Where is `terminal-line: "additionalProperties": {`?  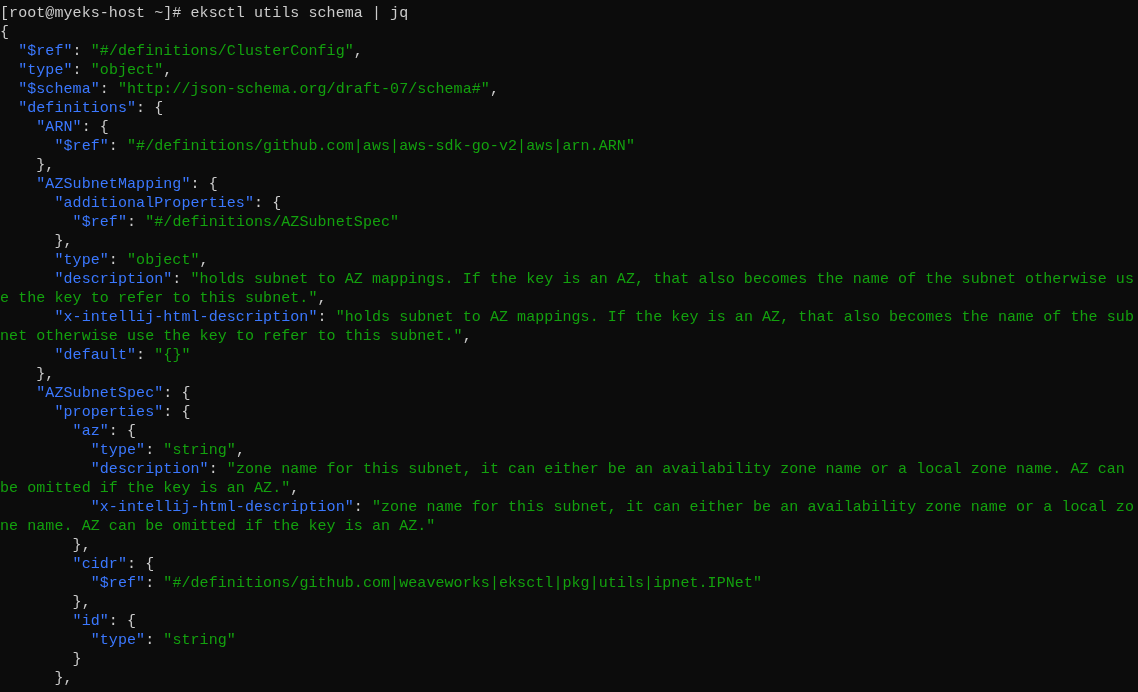
terminal-line: "additionalProperties": { is located at coordinates (167, 203).